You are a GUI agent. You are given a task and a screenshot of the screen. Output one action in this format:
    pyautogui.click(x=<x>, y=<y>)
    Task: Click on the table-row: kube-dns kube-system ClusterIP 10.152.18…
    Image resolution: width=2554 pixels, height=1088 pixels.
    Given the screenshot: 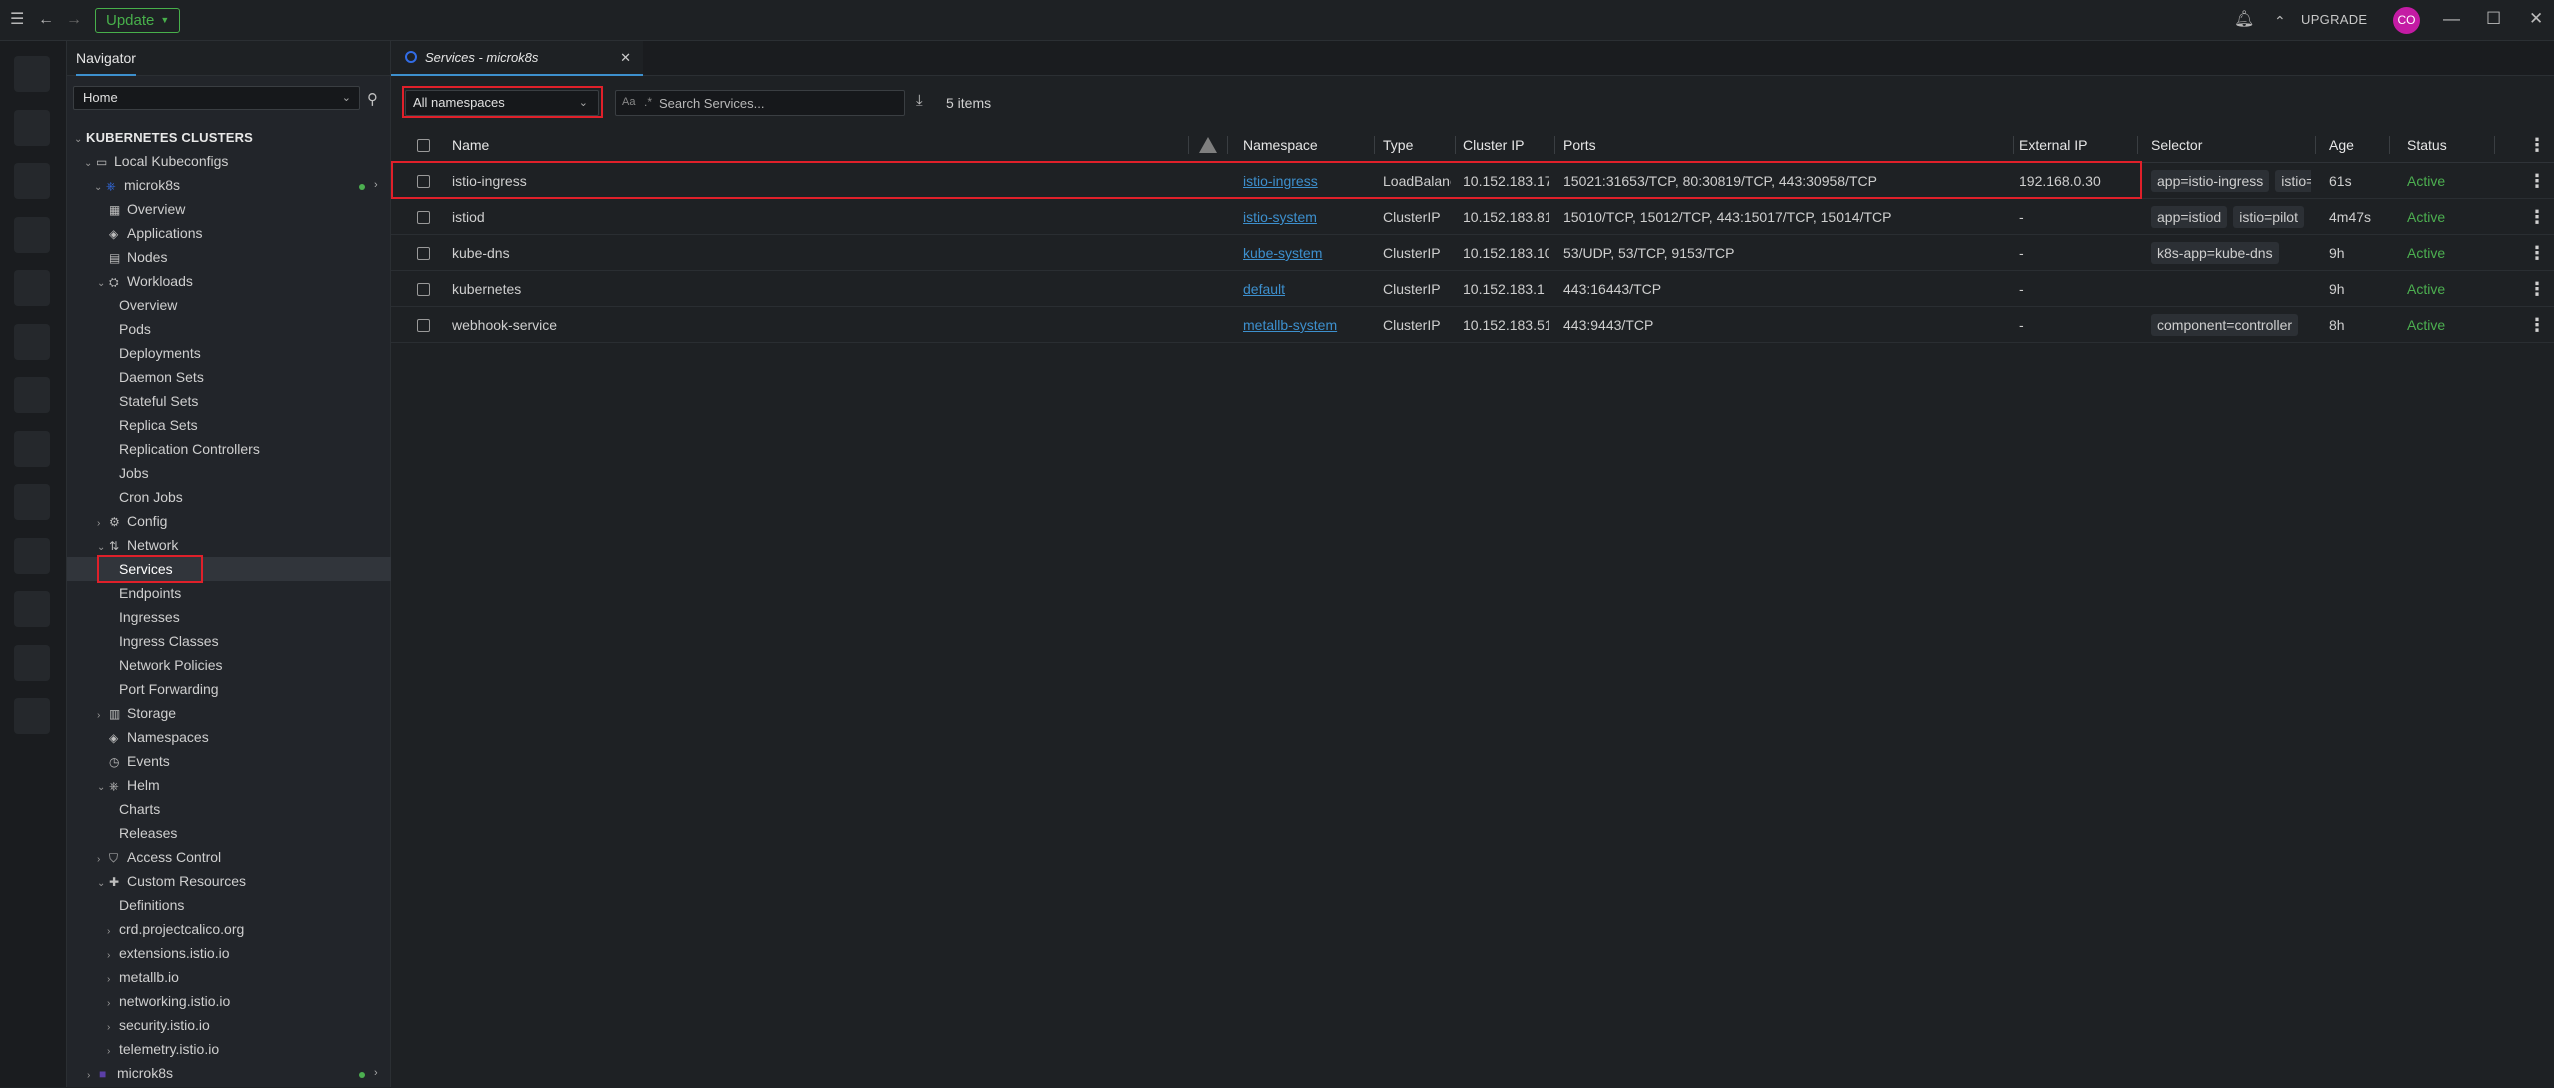 What is the action you would take?
    pyautogui.click(x=1472, y=253)
    